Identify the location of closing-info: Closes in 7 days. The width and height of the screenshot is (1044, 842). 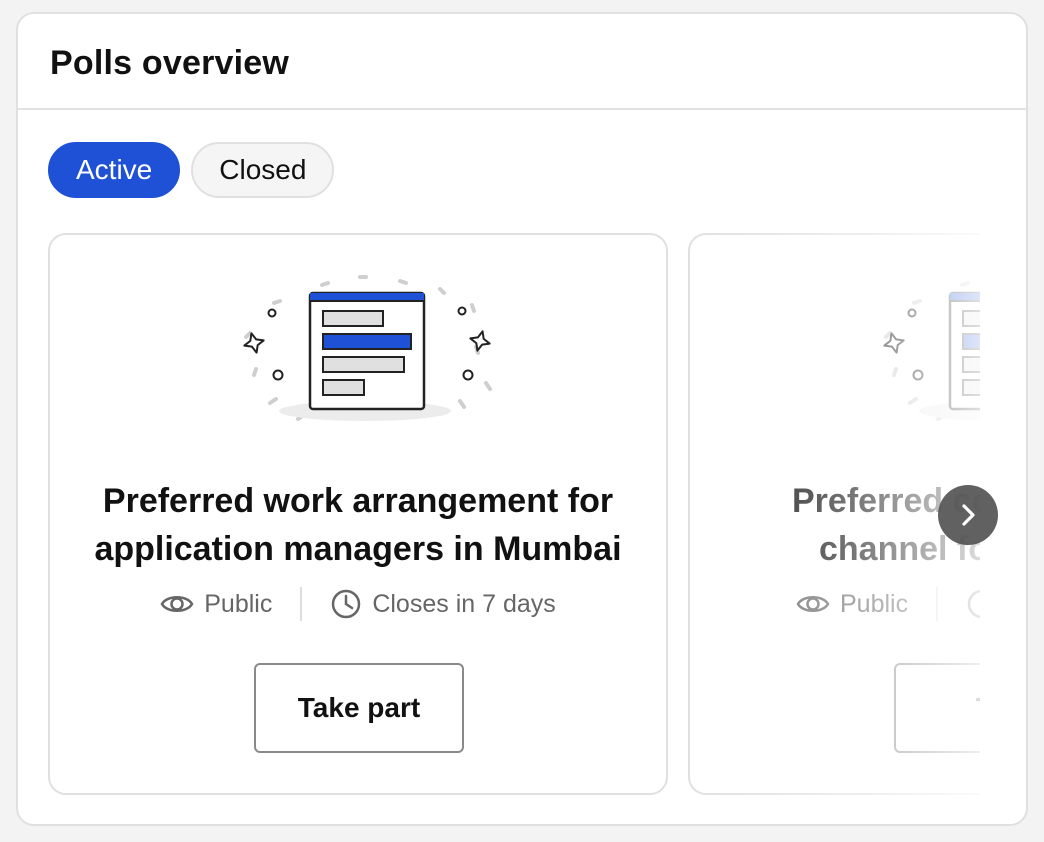
(443, 604).